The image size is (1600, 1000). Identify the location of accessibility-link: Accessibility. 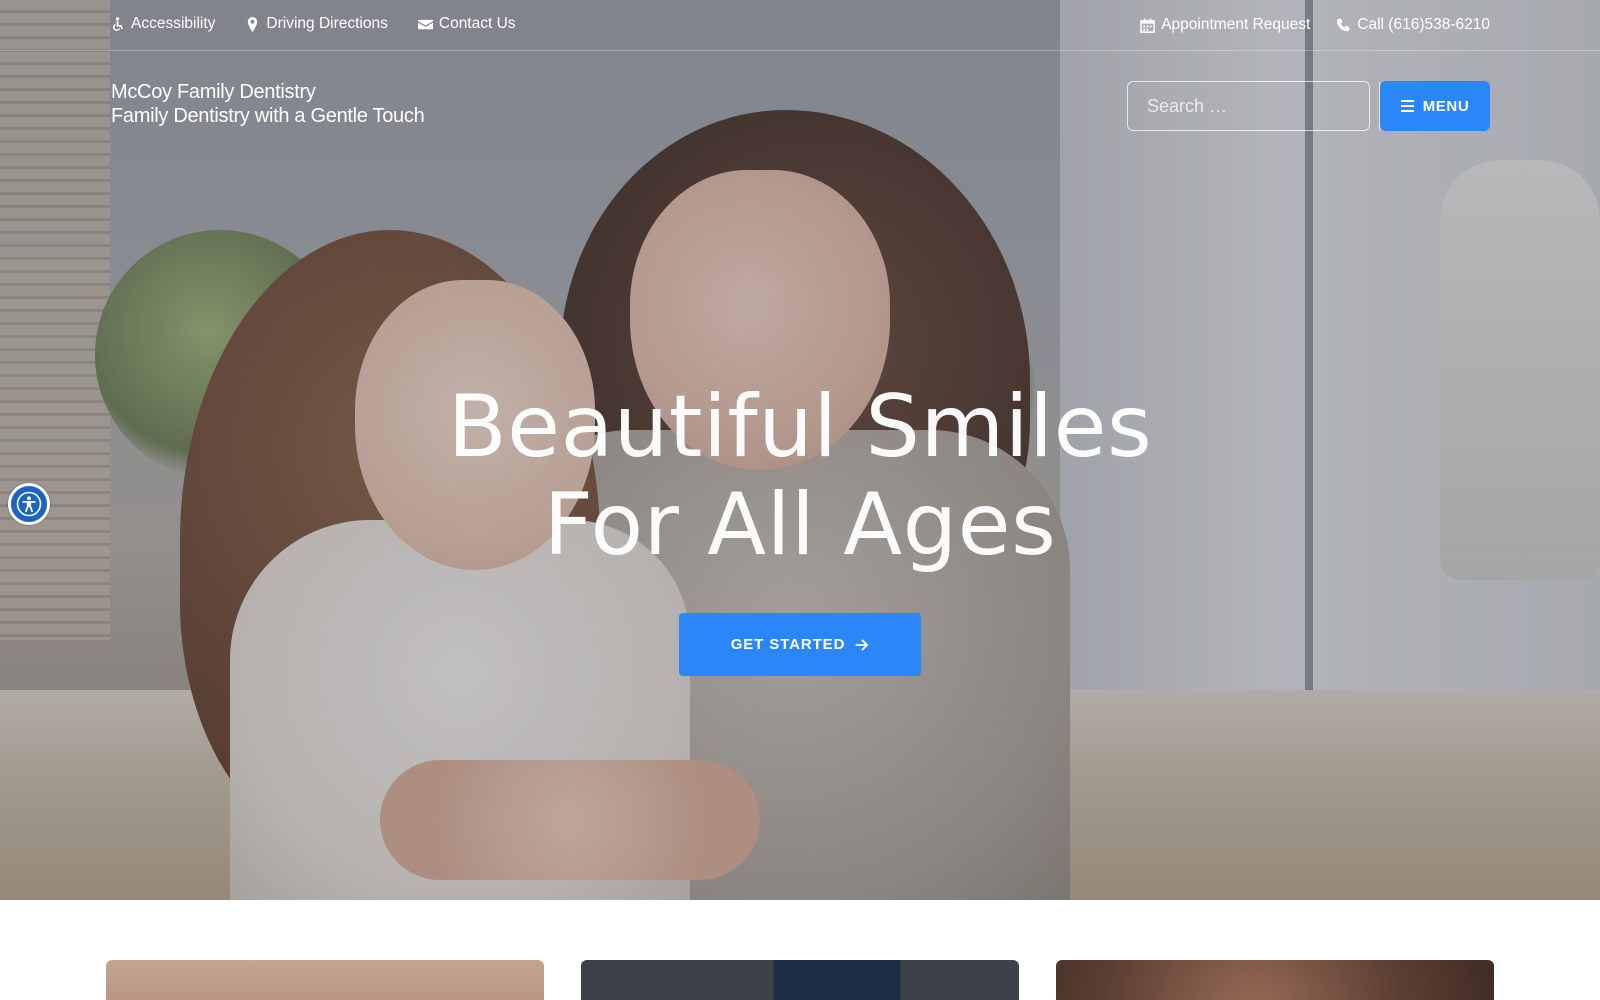
(162, 24).